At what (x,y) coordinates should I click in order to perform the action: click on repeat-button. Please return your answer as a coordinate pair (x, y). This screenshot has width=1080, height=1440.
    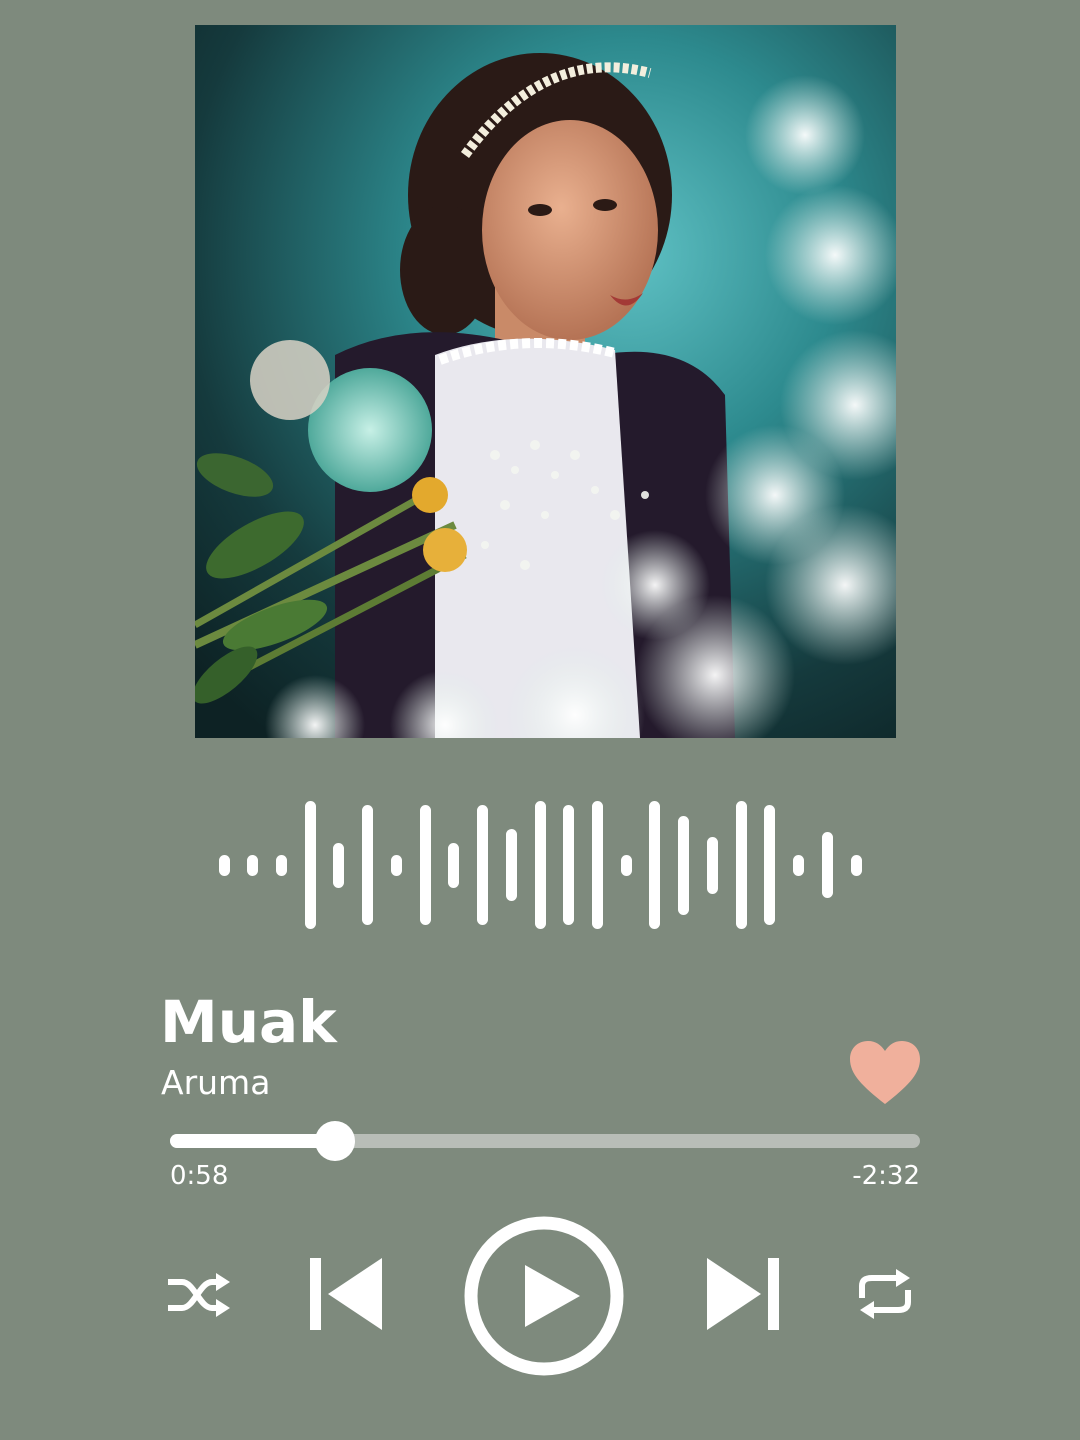
    Looking at the image, I should click on (885, 1294).